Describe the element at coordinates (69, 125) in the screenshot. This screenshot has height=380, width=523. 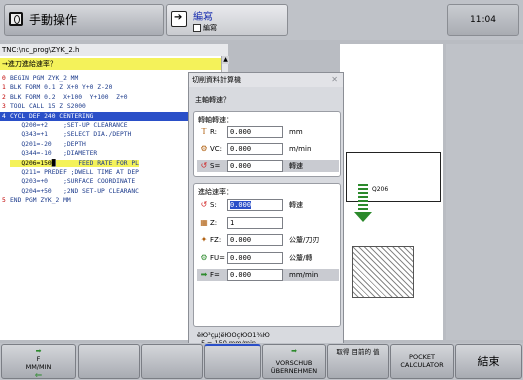
I see `line-text: Q200=+2 ;SET-UP CLEARANCE` at that location.